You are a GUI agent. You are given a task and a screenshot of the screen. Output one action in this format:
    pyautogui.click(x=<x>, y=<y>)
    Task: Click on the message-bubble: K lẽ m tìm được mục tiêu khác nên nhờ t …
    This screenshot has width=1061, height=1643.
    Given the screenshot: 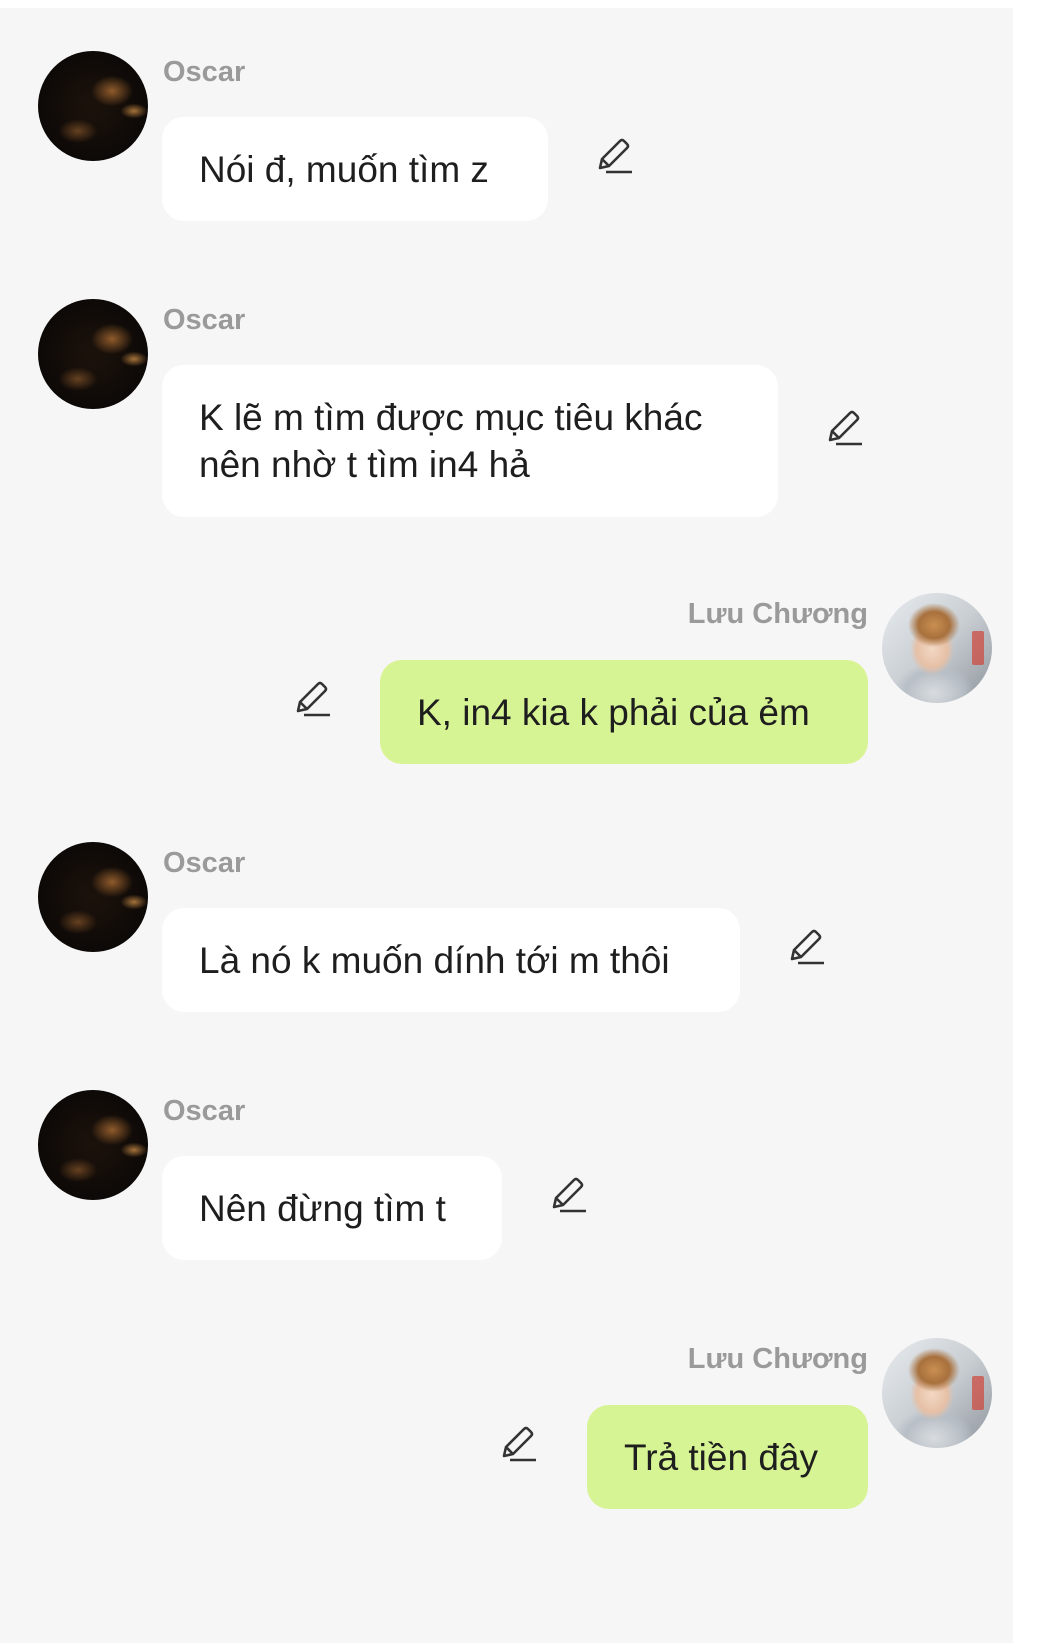 What is the action you would take?
    pyautogui.click(x=470, y=441)
    